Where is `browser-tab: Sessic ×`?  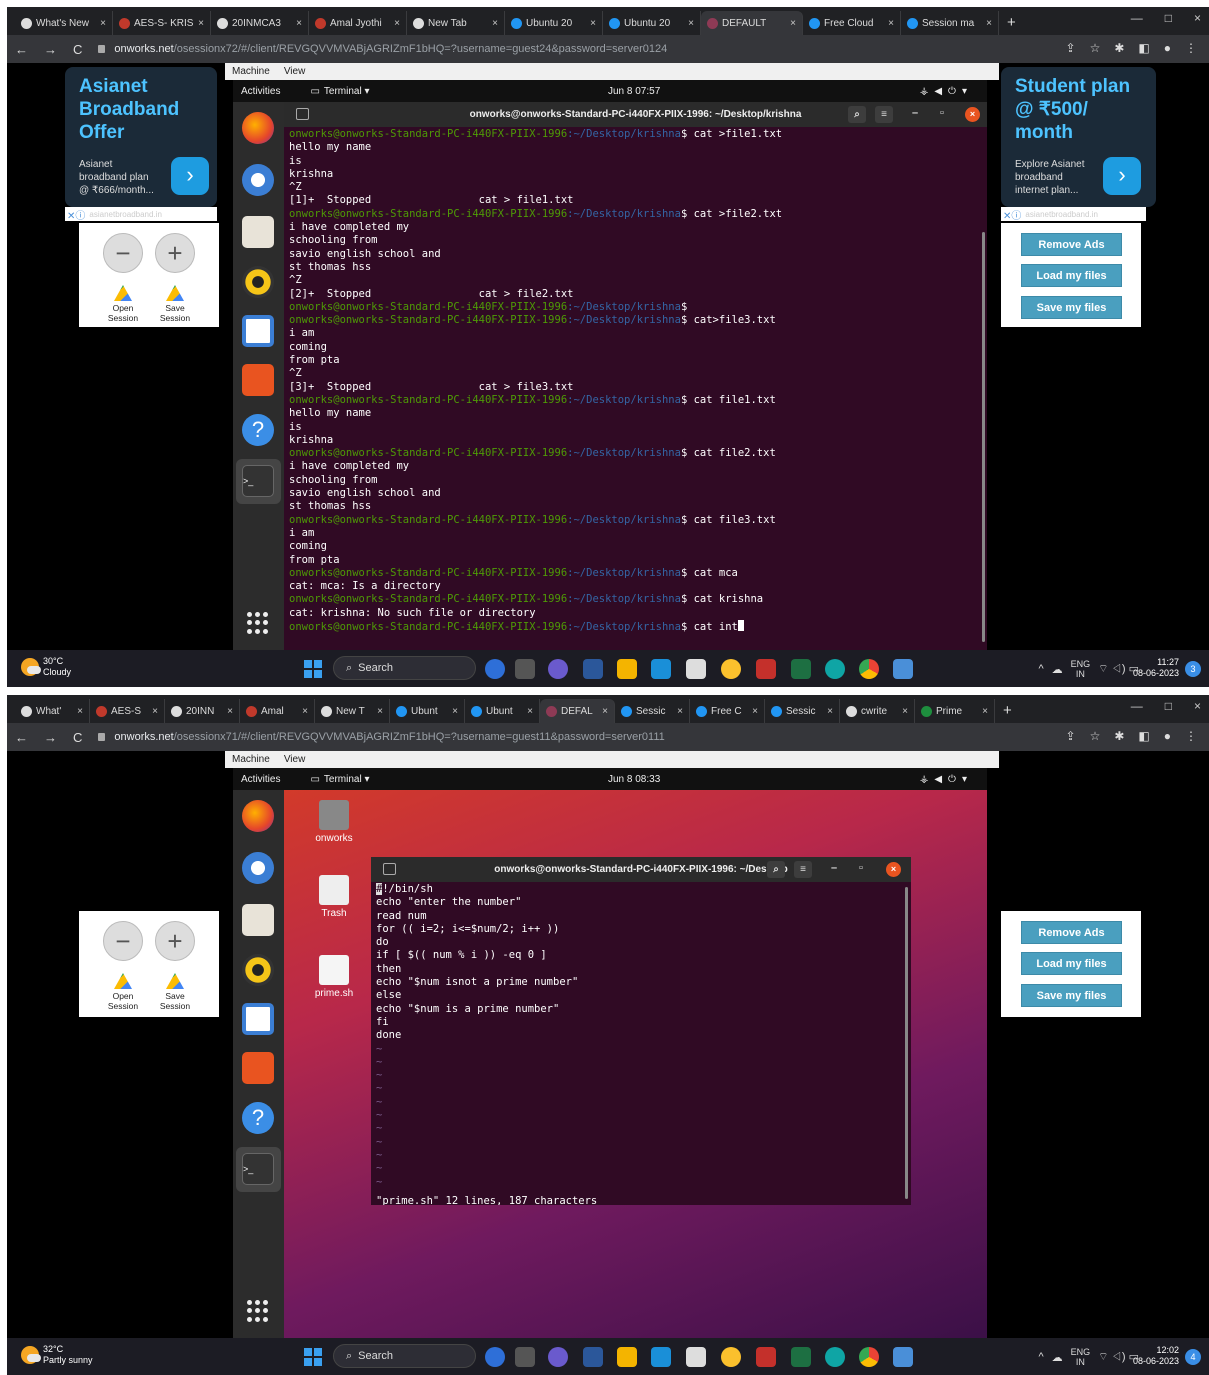 browser-tab: Sessic × is located at coordinates (652, 711).